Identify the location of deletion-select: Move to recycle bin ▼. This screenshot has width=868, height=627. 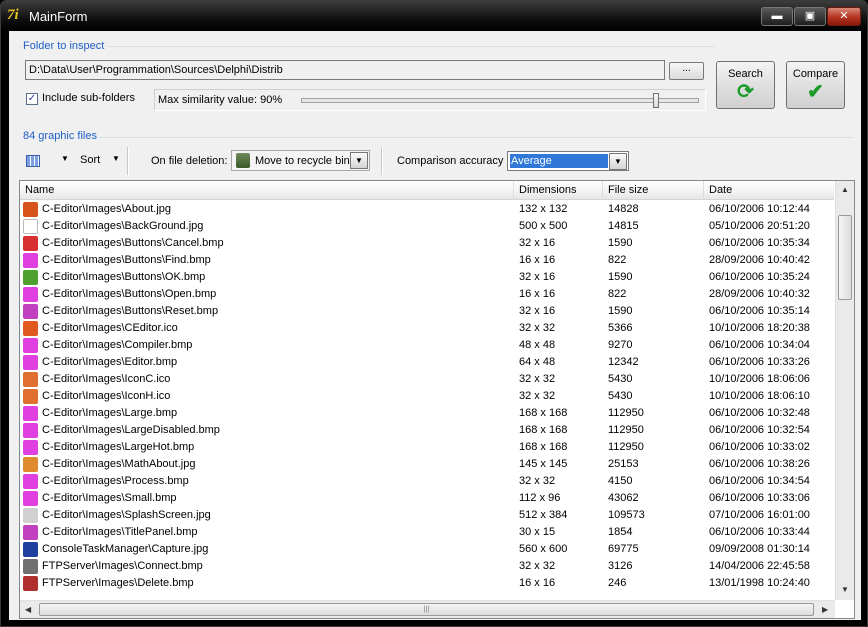
(300, 160).